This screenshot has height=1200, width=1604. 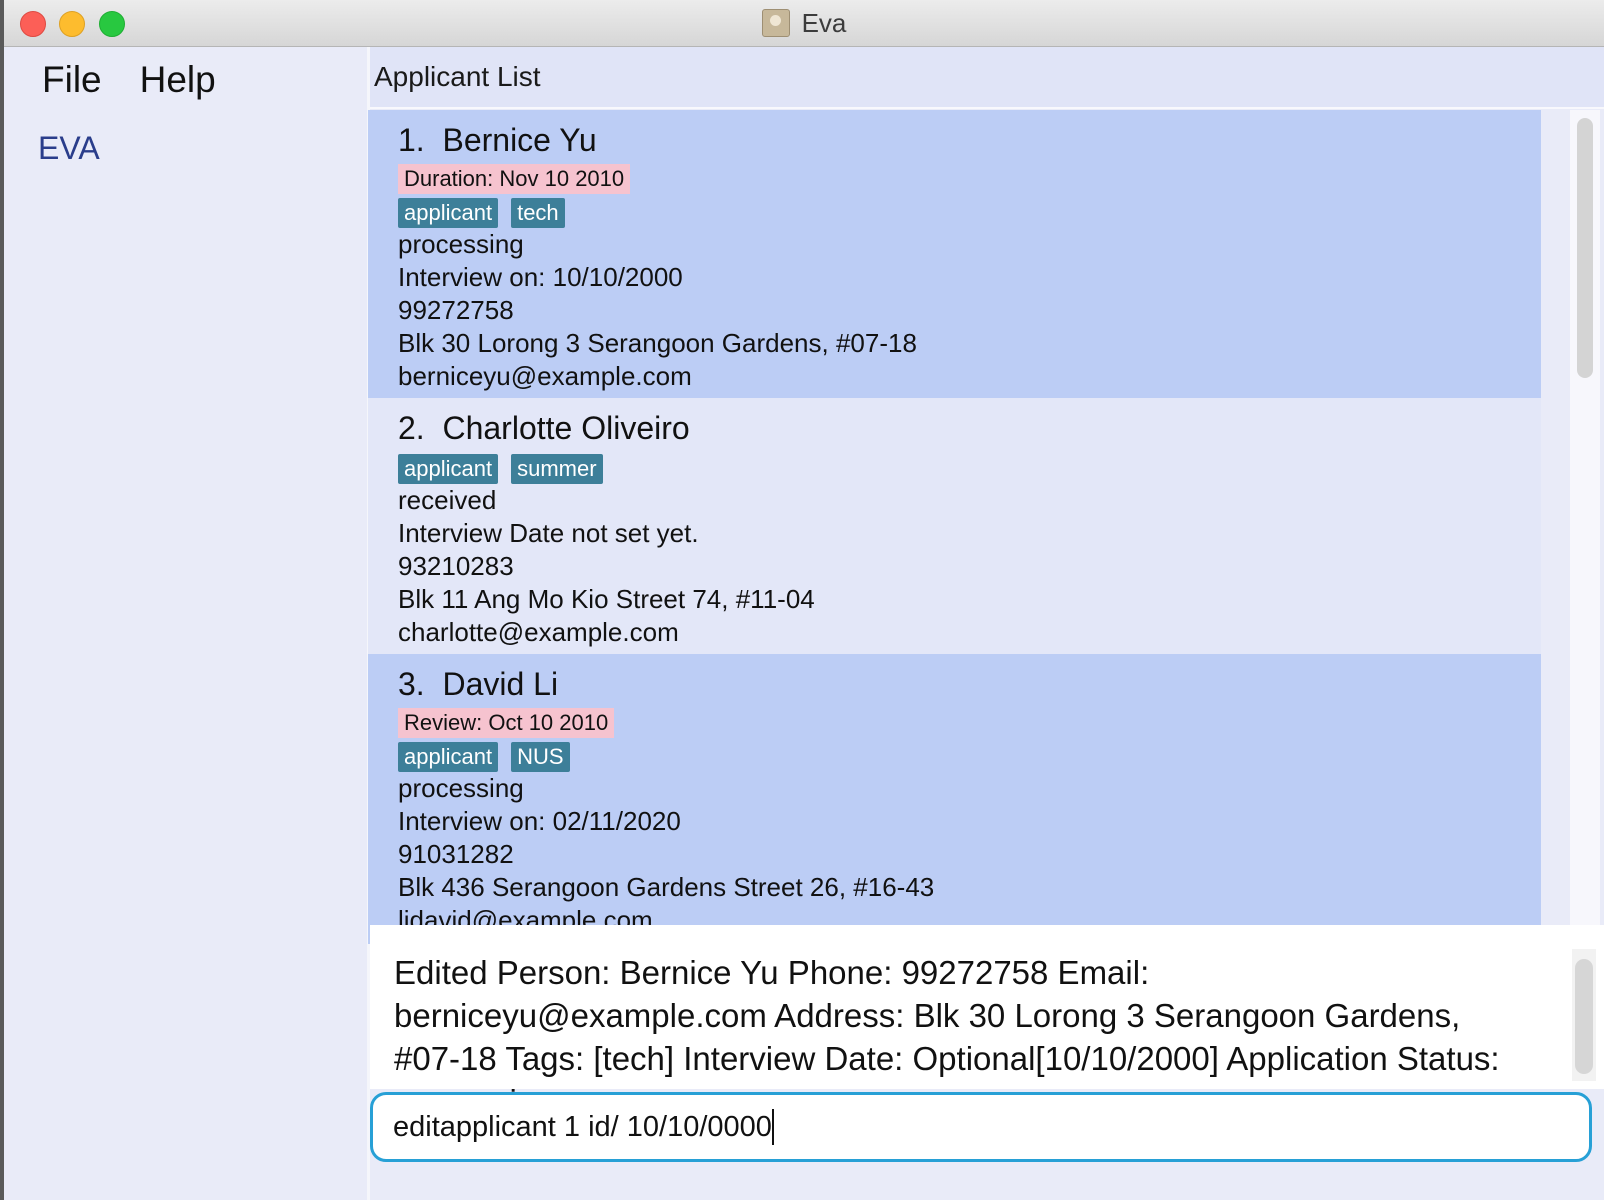 What do you see at coordinates (178, 80) in the screenshot?
I see `menu-help: Help` at bounding box center [178, 80].